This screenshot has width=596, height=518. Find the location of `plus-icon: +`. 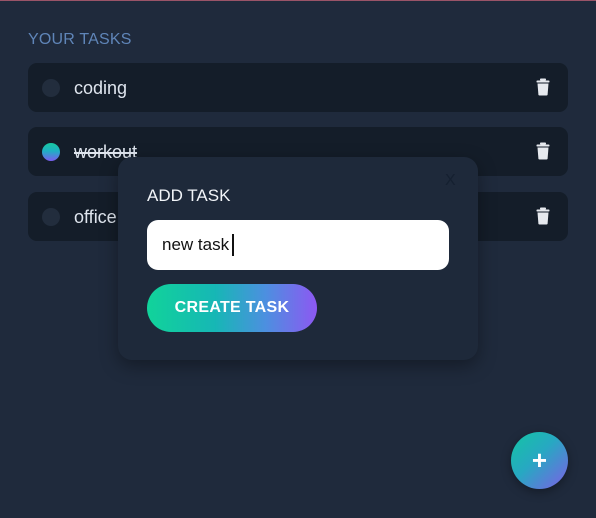

plus-icon: + is located at coordinates (539, 459).